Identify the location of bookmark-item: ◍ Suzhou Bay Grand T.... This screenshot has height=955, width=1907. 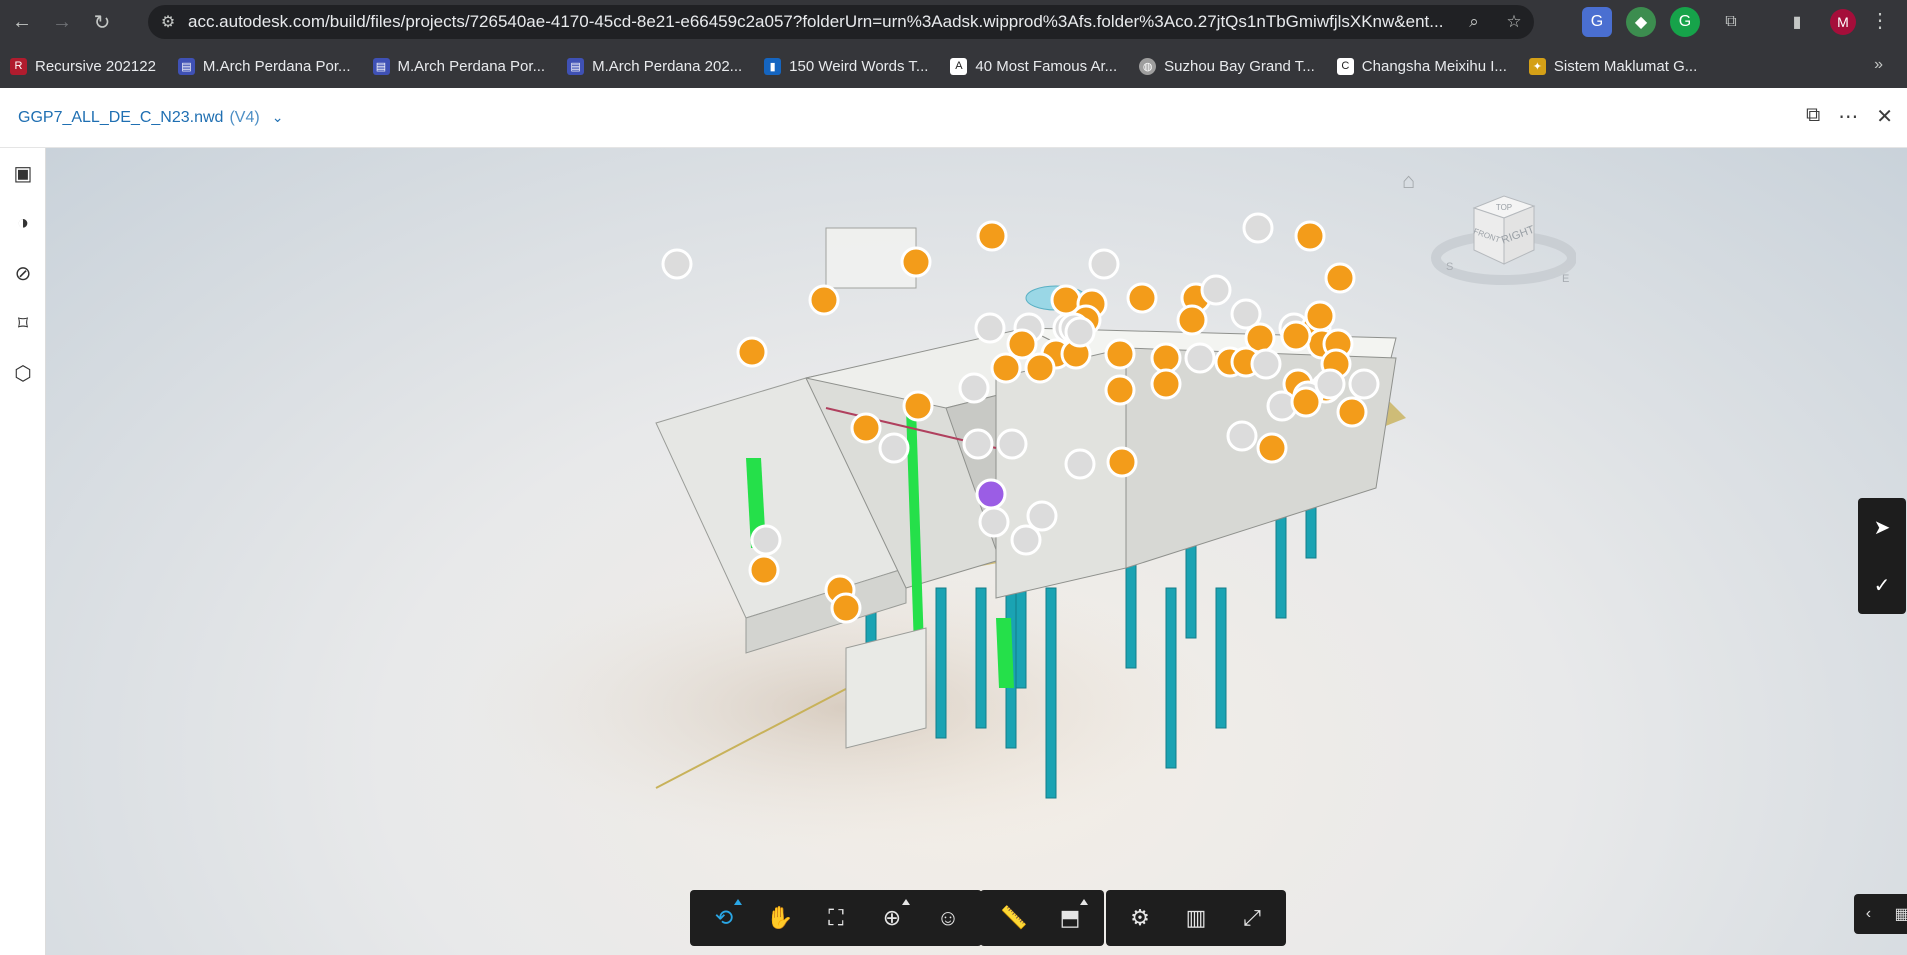
(1227, 66).